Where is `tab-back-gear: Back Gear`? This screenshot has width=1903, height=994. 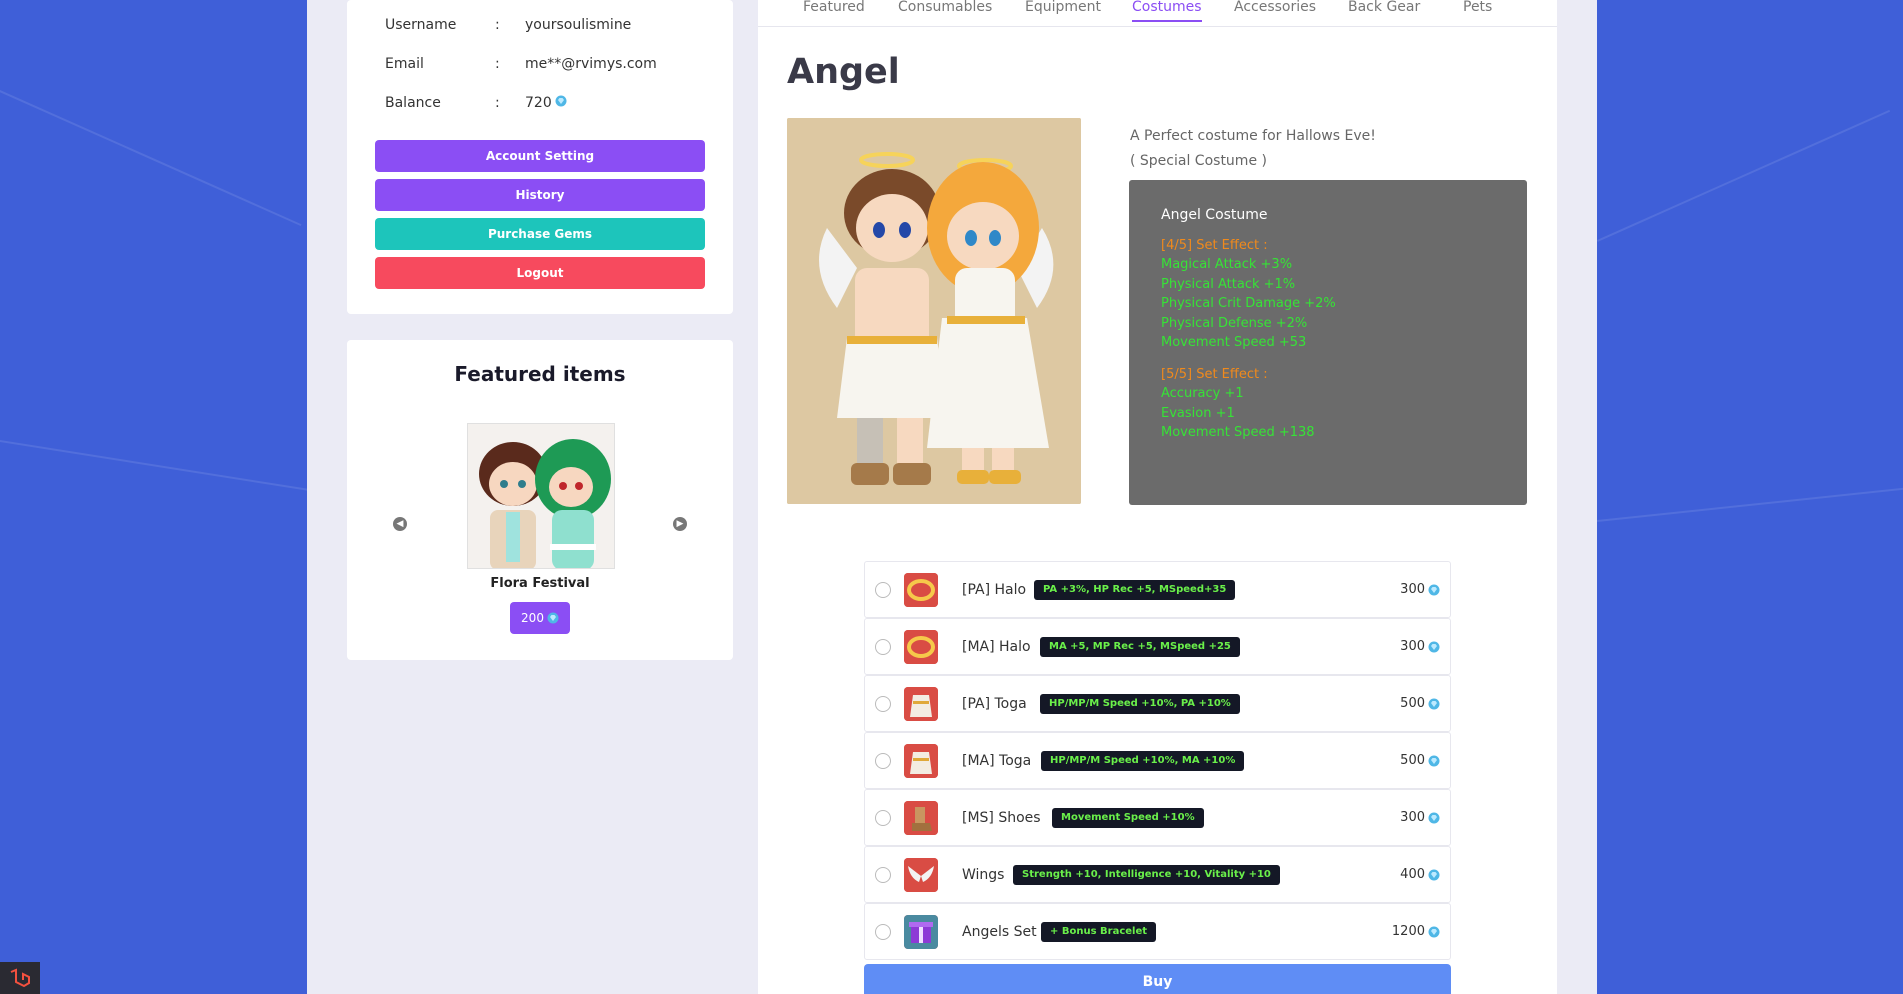 tab-back-gear: Back Gear is located at coordinates (1384, 7).